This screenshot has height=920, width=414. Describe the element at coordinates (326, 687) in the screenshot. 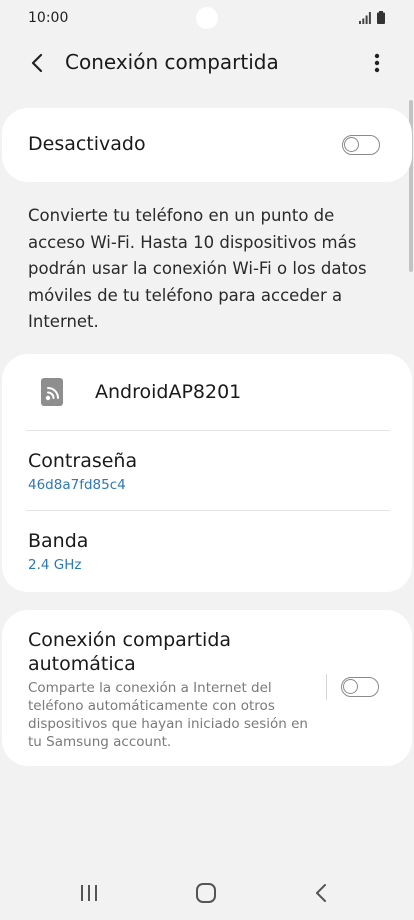

I see `vertical-divider` at that location.